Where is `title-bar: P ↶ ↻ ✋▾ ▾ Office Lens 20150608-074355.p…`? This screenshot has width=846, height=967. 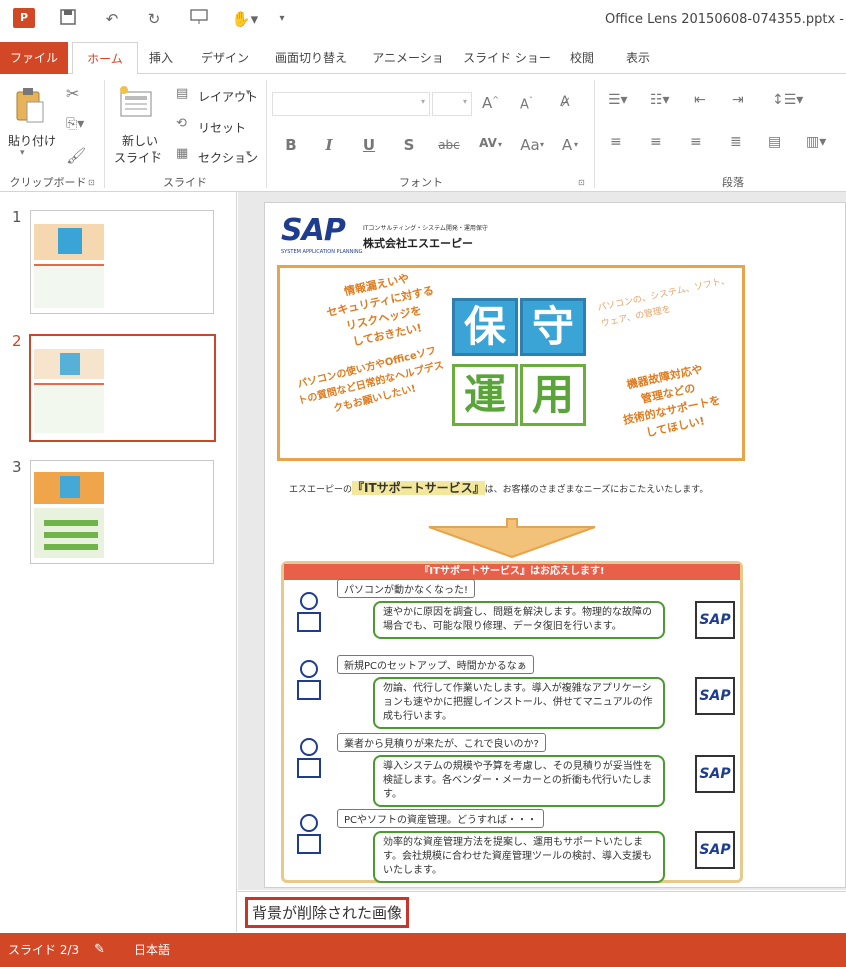 title-bar: P ↶ ↻ ✋▾ ▾ Office Lens 20150608-074355.p… is located at coordinates (423, 19).